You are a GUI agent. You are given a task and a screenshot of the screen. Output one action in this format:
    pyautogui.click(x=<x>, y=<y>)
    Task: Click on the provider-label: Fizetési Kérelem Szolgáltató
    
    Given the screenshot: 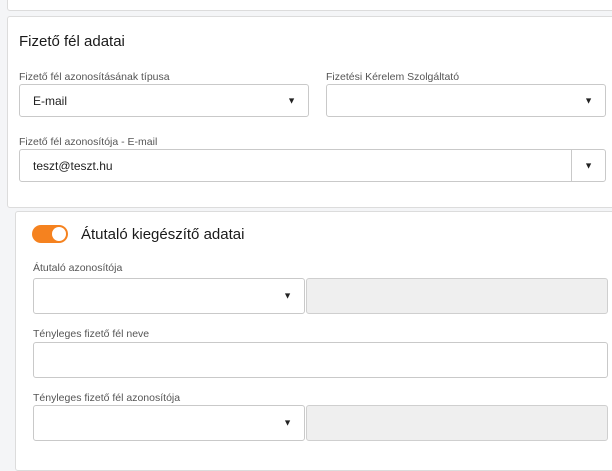 What is the action you would take?
    pyautogui.click(x=393, y=77)
    